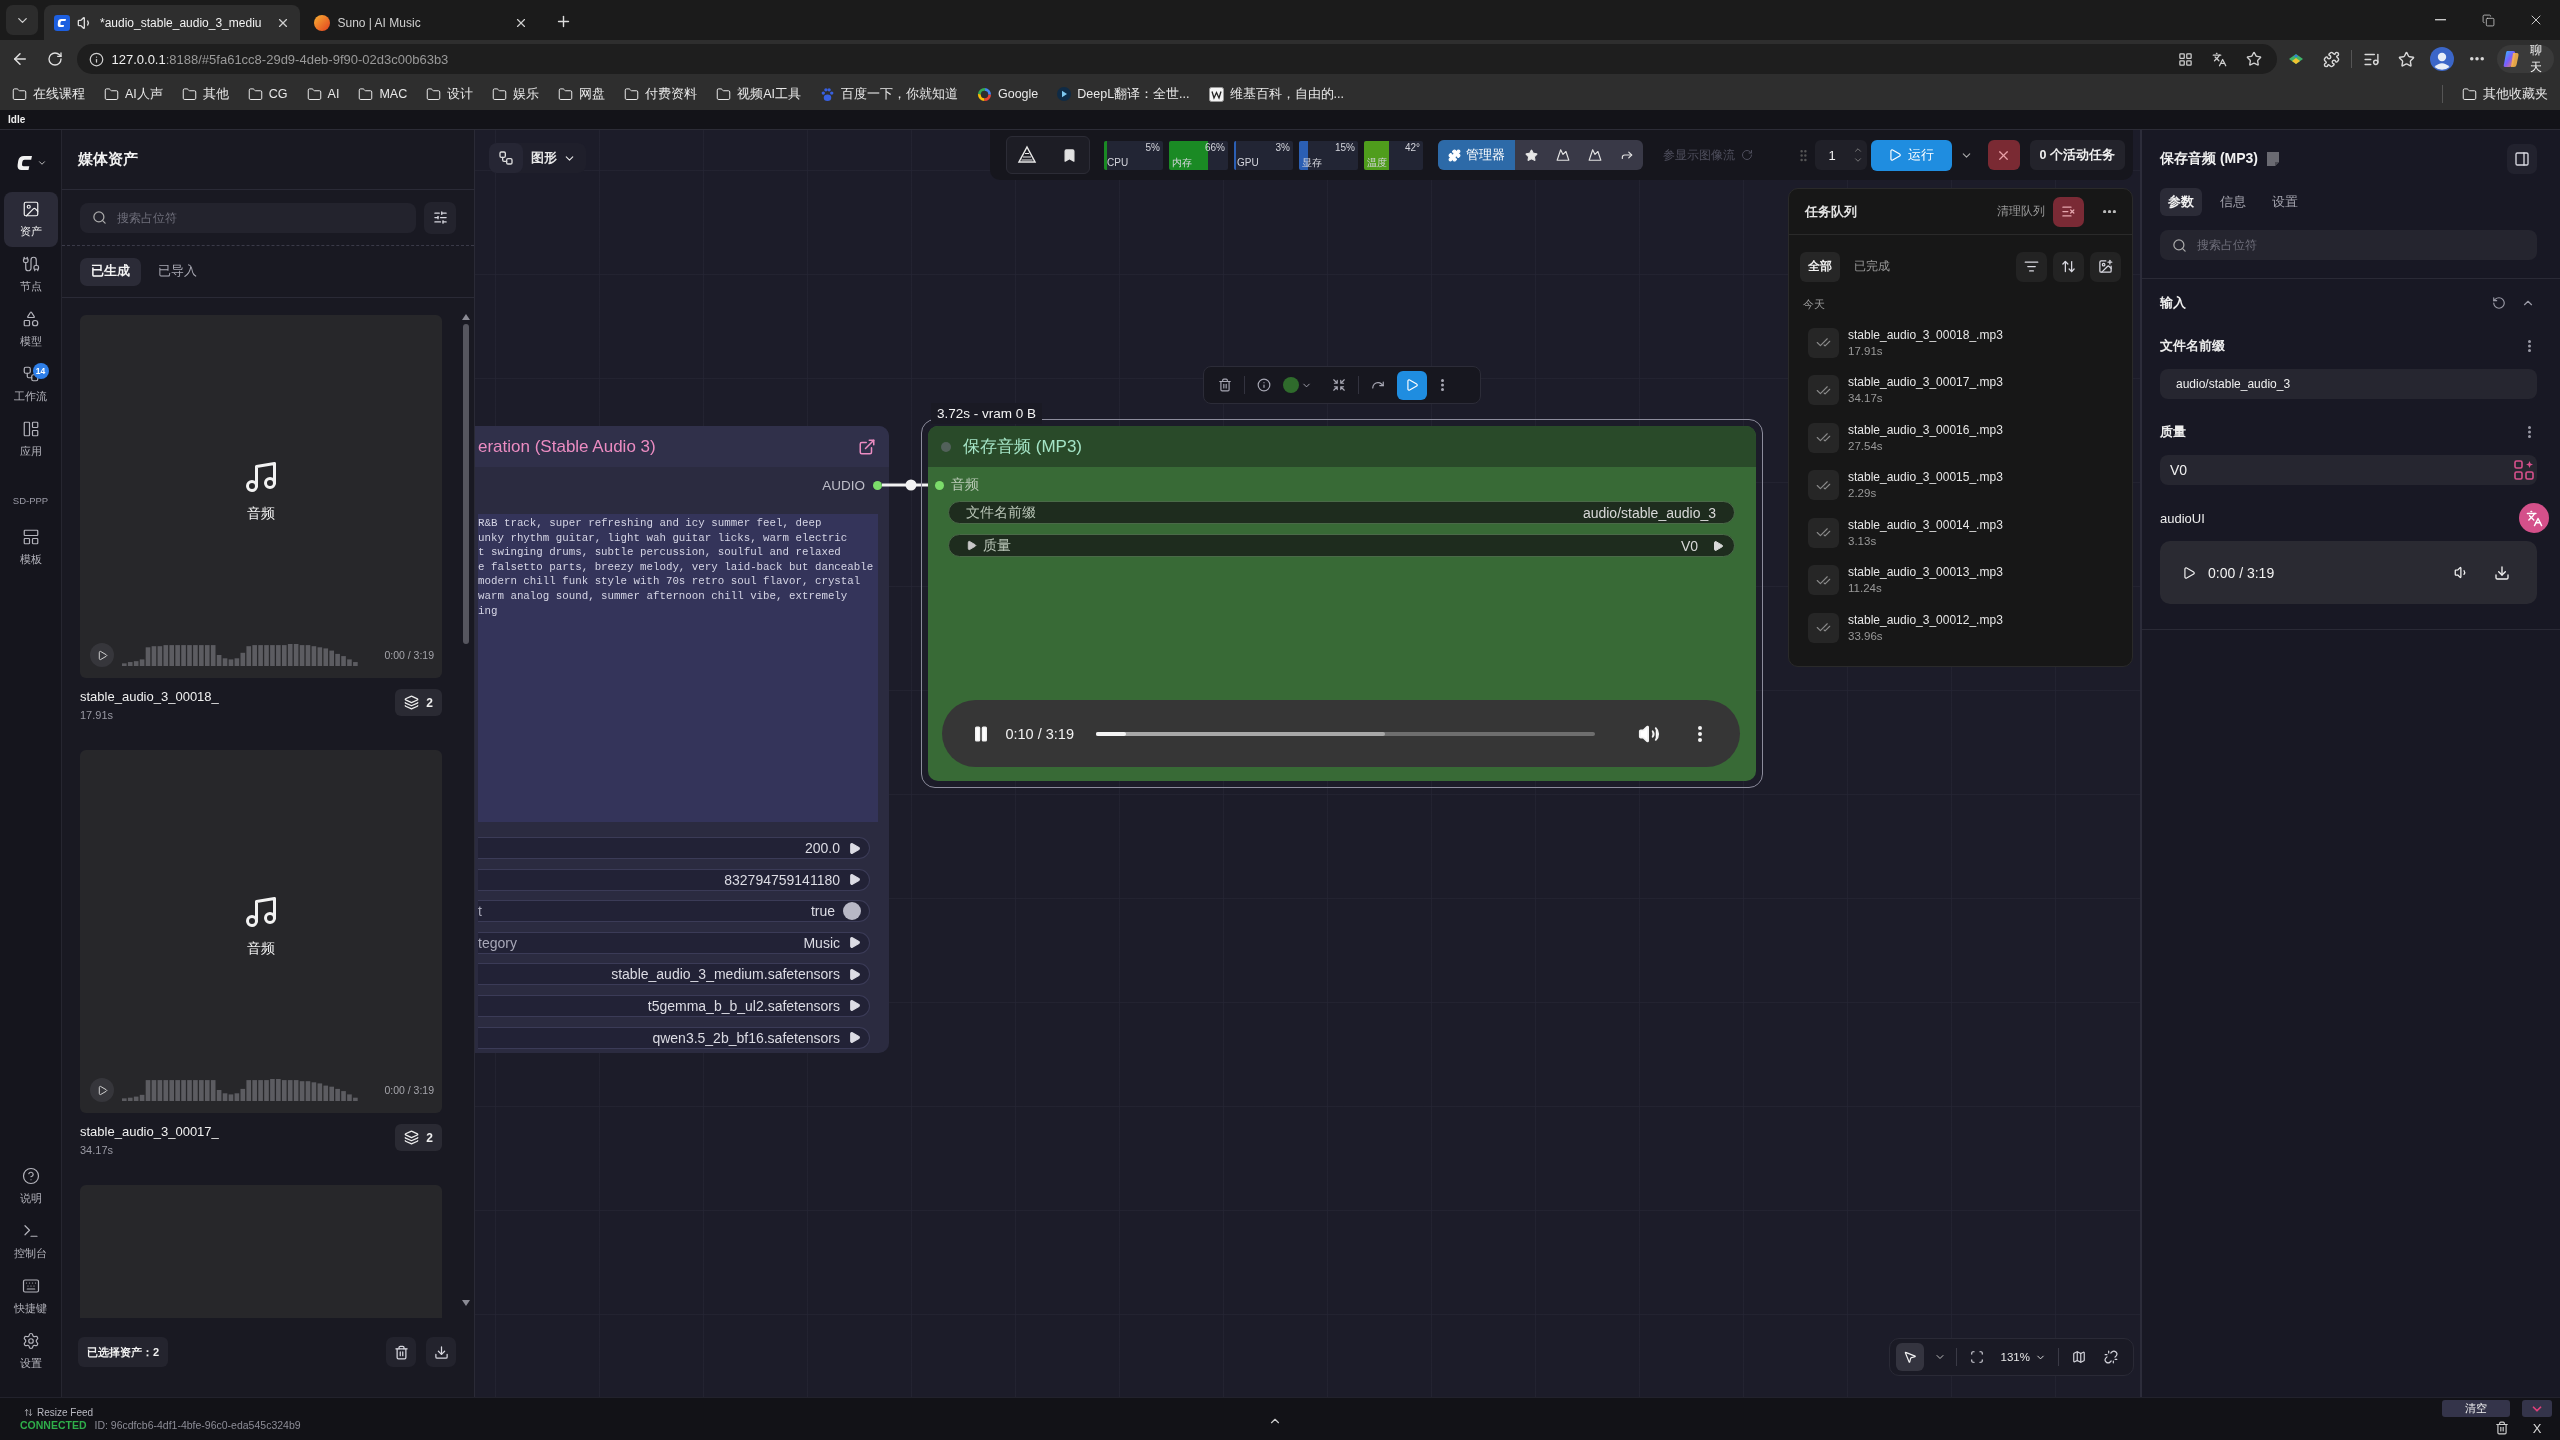 The image size is (2560, 1440). Describe the element at coordinates (1176, 59) in the screenshot. I see `address-field: 127.0.0.1:8188/#5fa61cc8-29d9-4deb-9f90-02d3c00b63b3` at that location.